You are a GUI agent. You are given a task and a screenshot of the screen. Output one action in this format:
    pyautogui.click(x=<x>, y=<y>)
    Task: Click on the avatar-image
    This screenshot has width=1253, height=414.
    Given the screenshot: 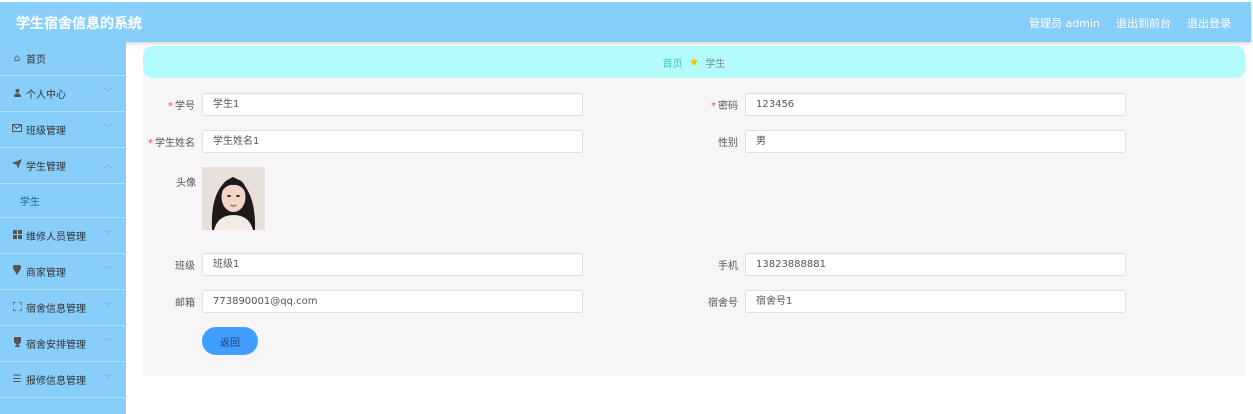 What is the action you would take?
    pyautogui.click(x=233, y=198)
    